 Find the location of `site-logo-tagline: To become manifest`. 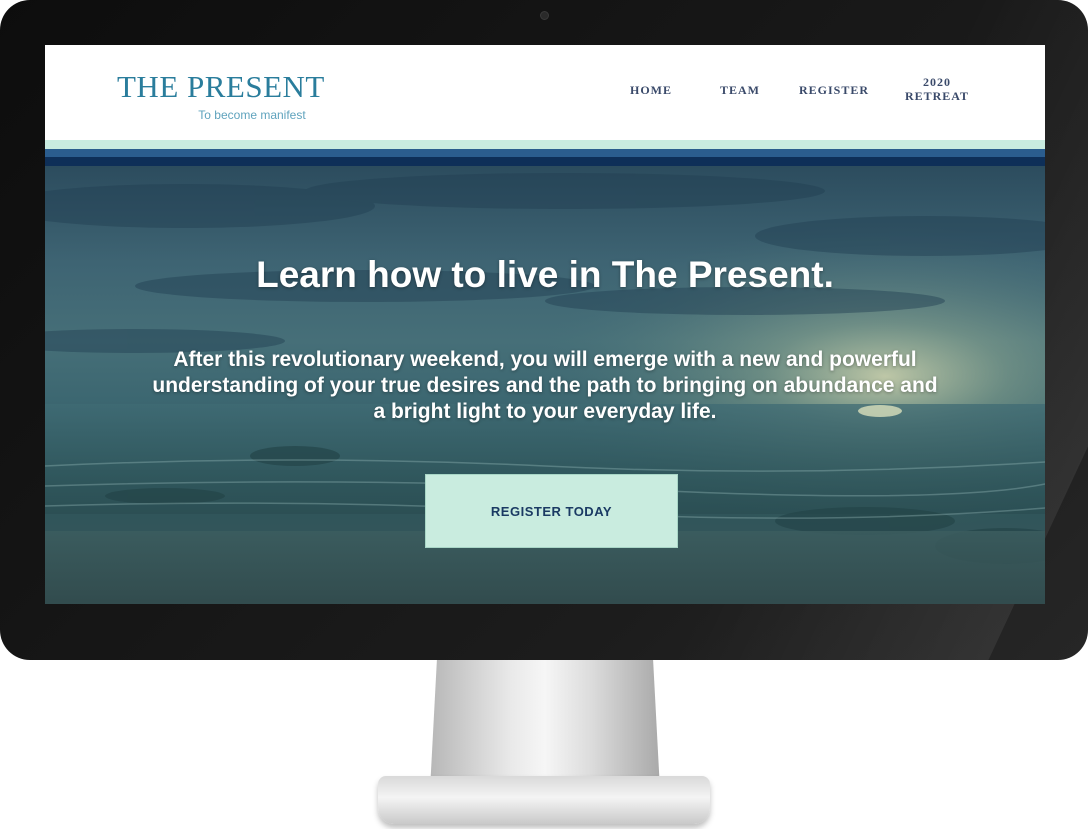

site-logo-tagline: To become manifest is located at coordinates (252, 115).